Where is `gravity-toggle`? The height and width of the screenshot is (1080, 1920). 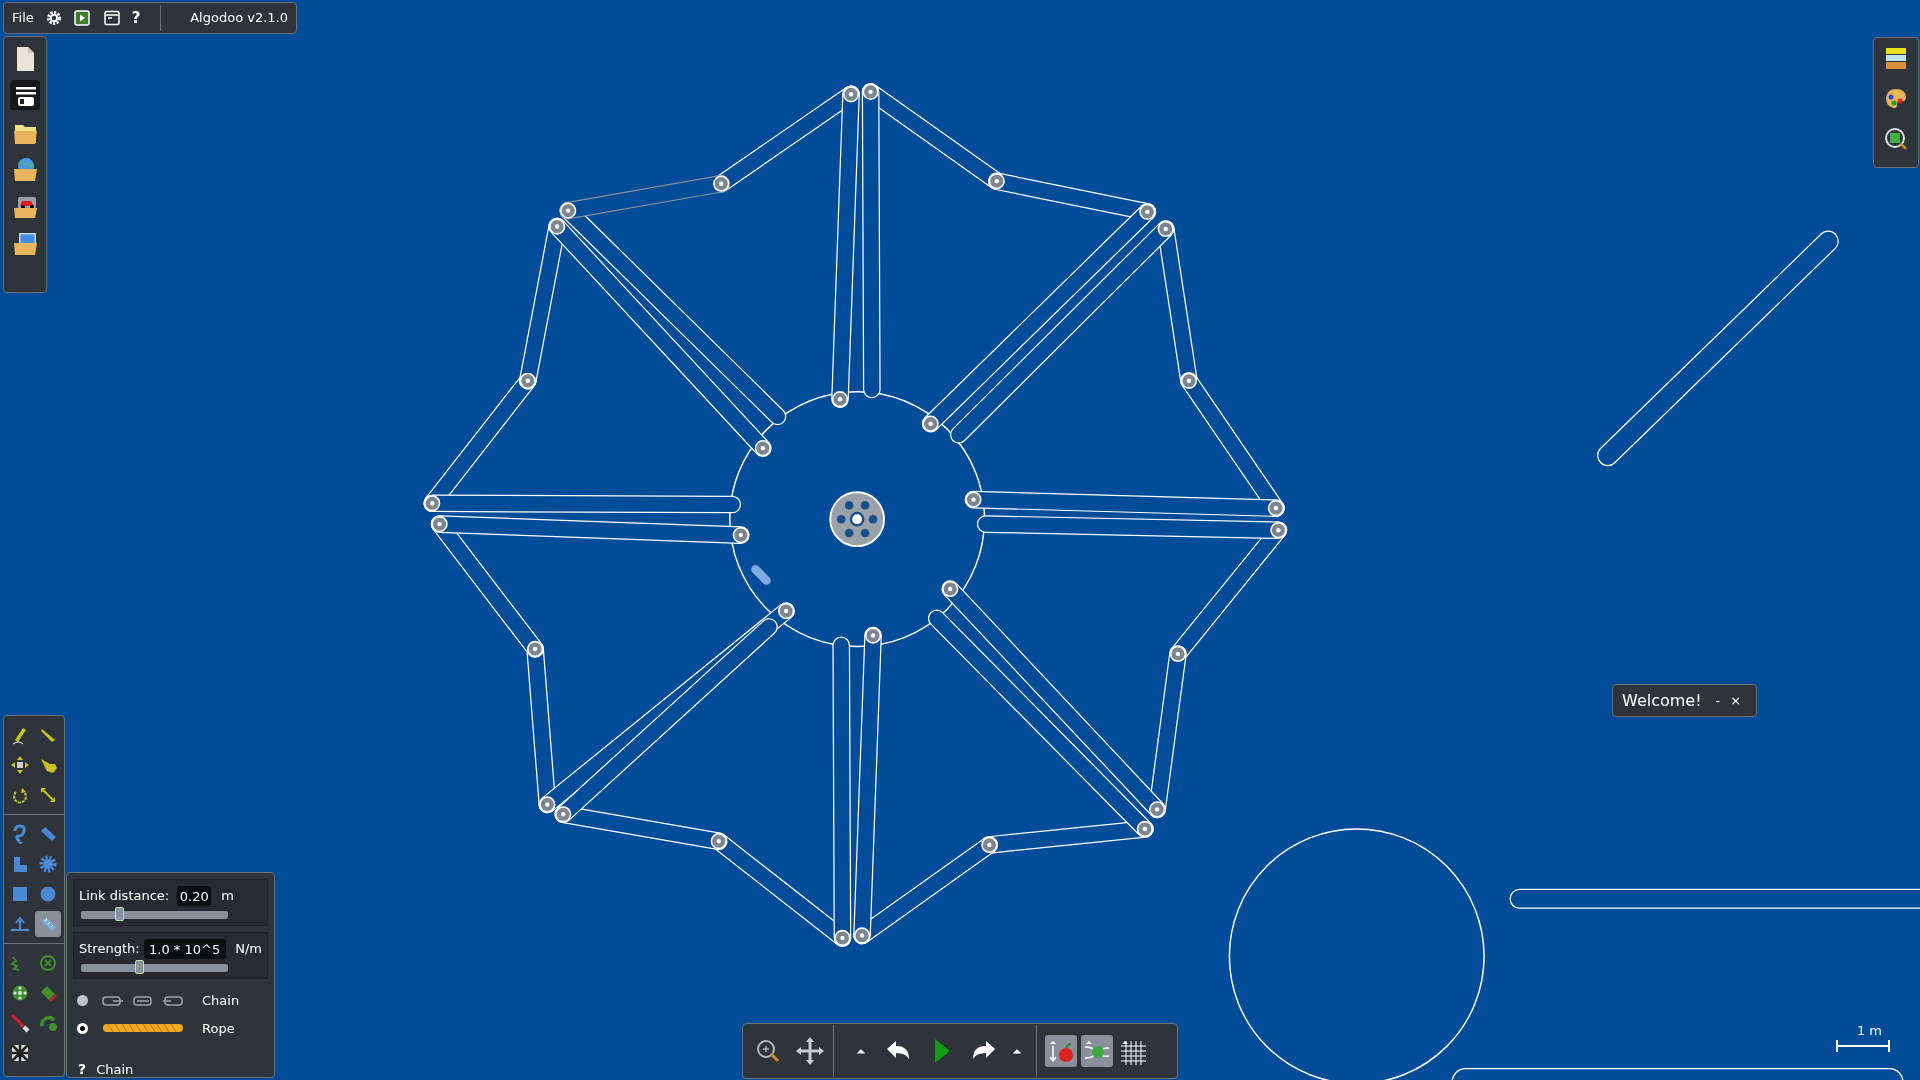 gravity-toggle is located at coordinates (1061, 1051).